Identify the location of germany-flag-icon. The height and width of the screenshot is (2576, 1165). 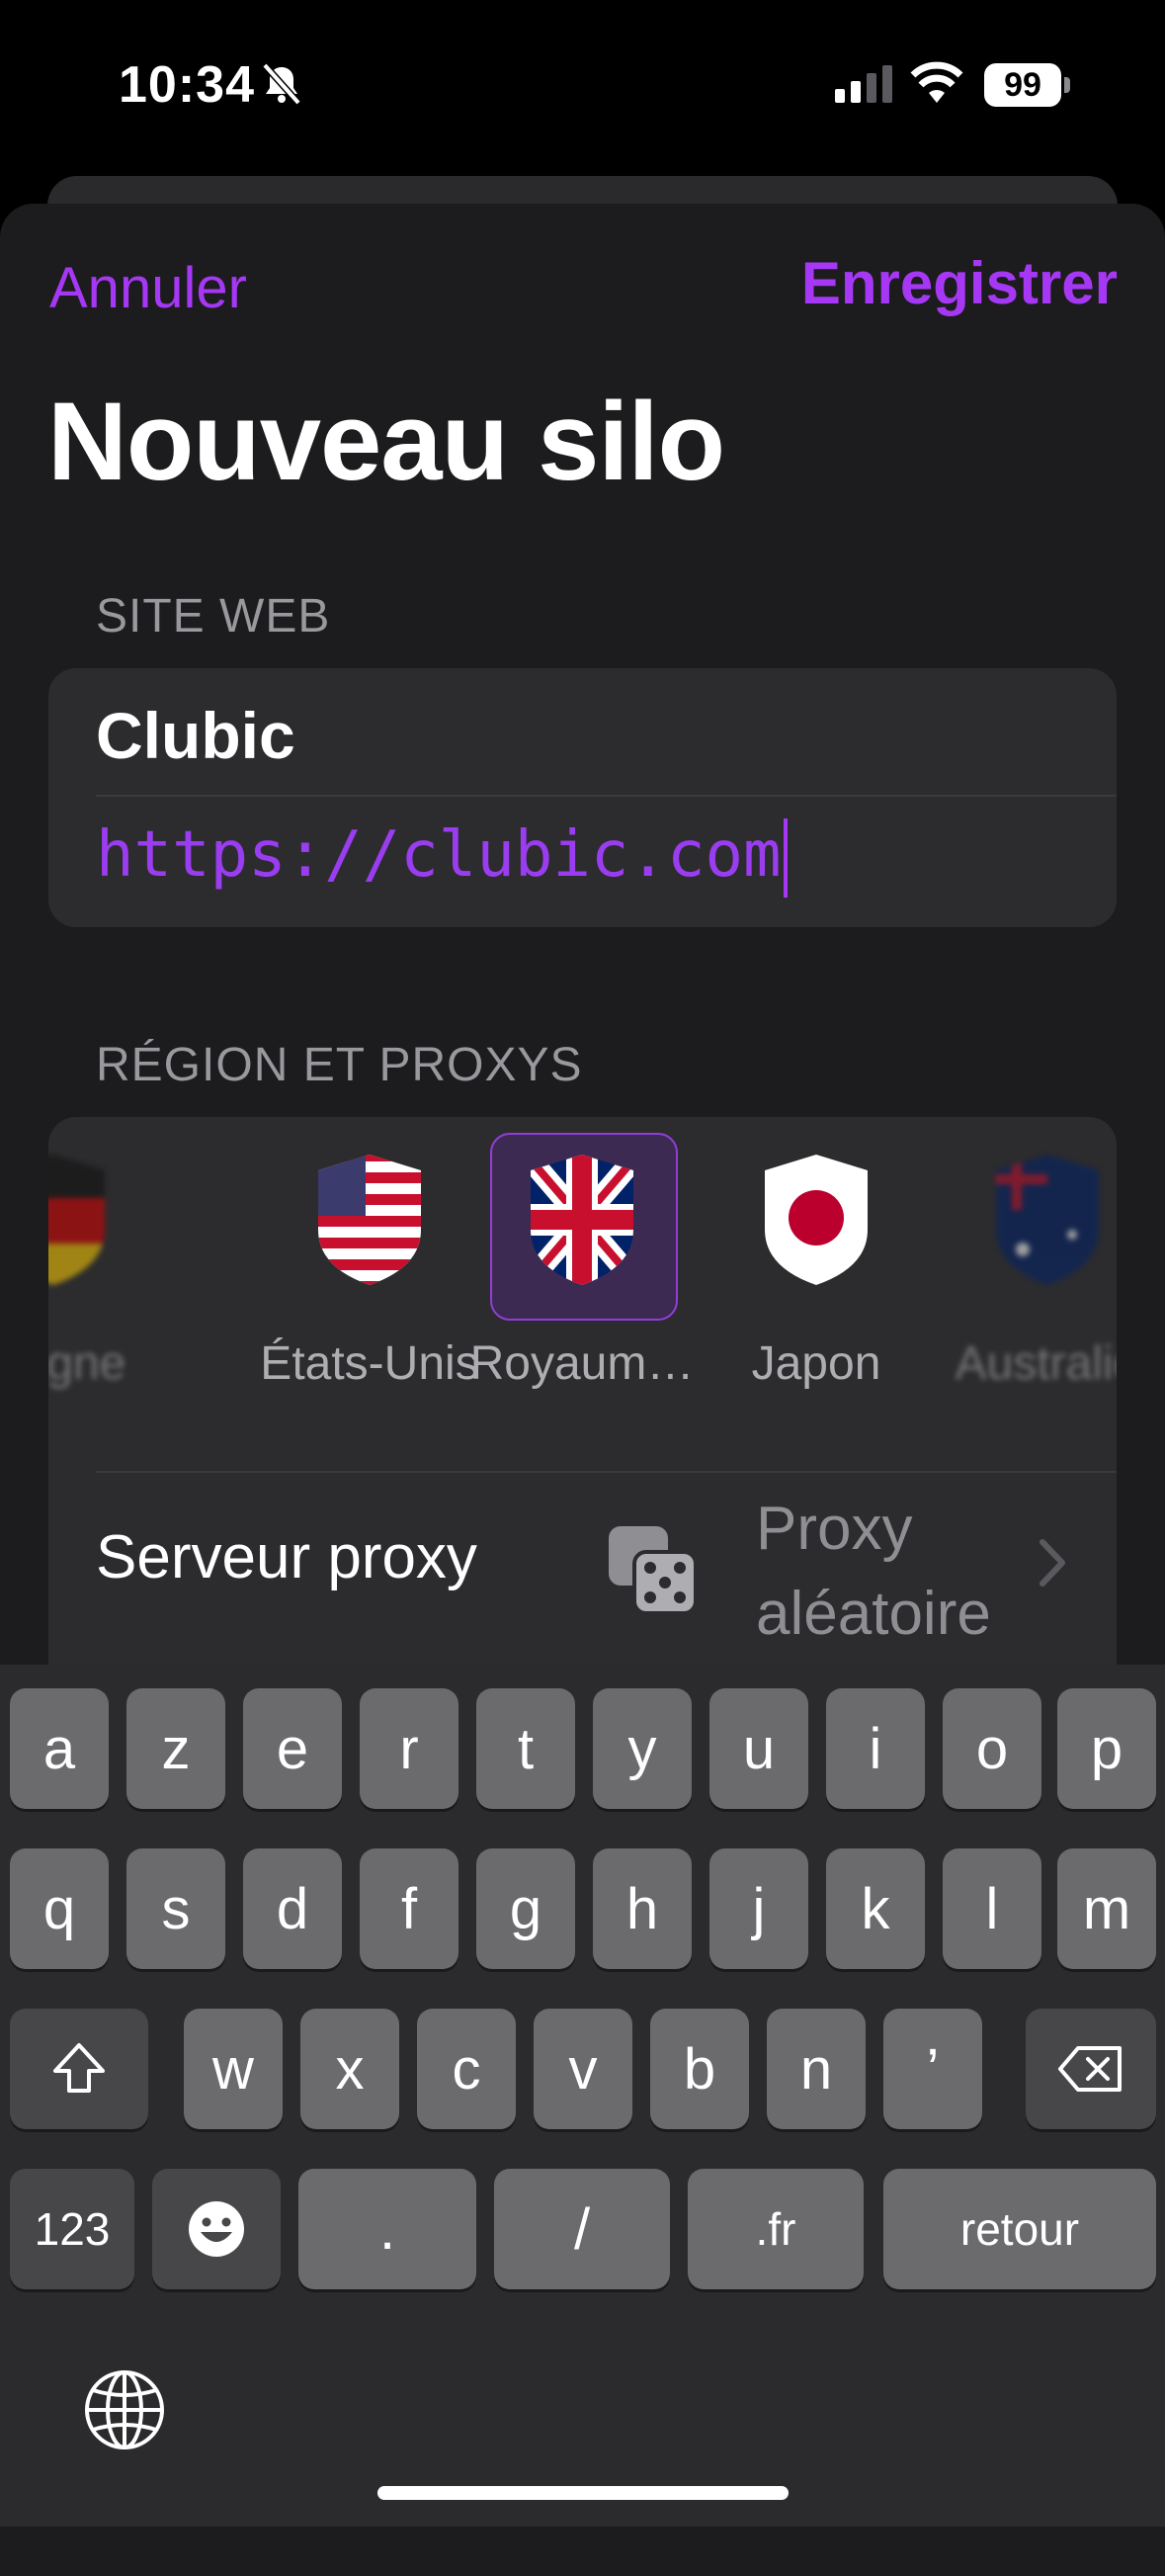
(76, 1220).